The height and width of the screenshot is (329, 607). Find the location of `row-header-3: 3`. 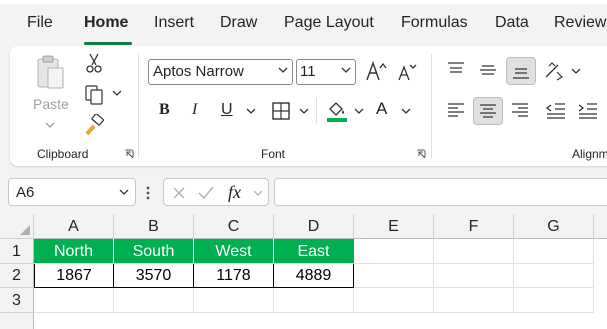

row-header-3: 3 is located at coordinates (17, 300).